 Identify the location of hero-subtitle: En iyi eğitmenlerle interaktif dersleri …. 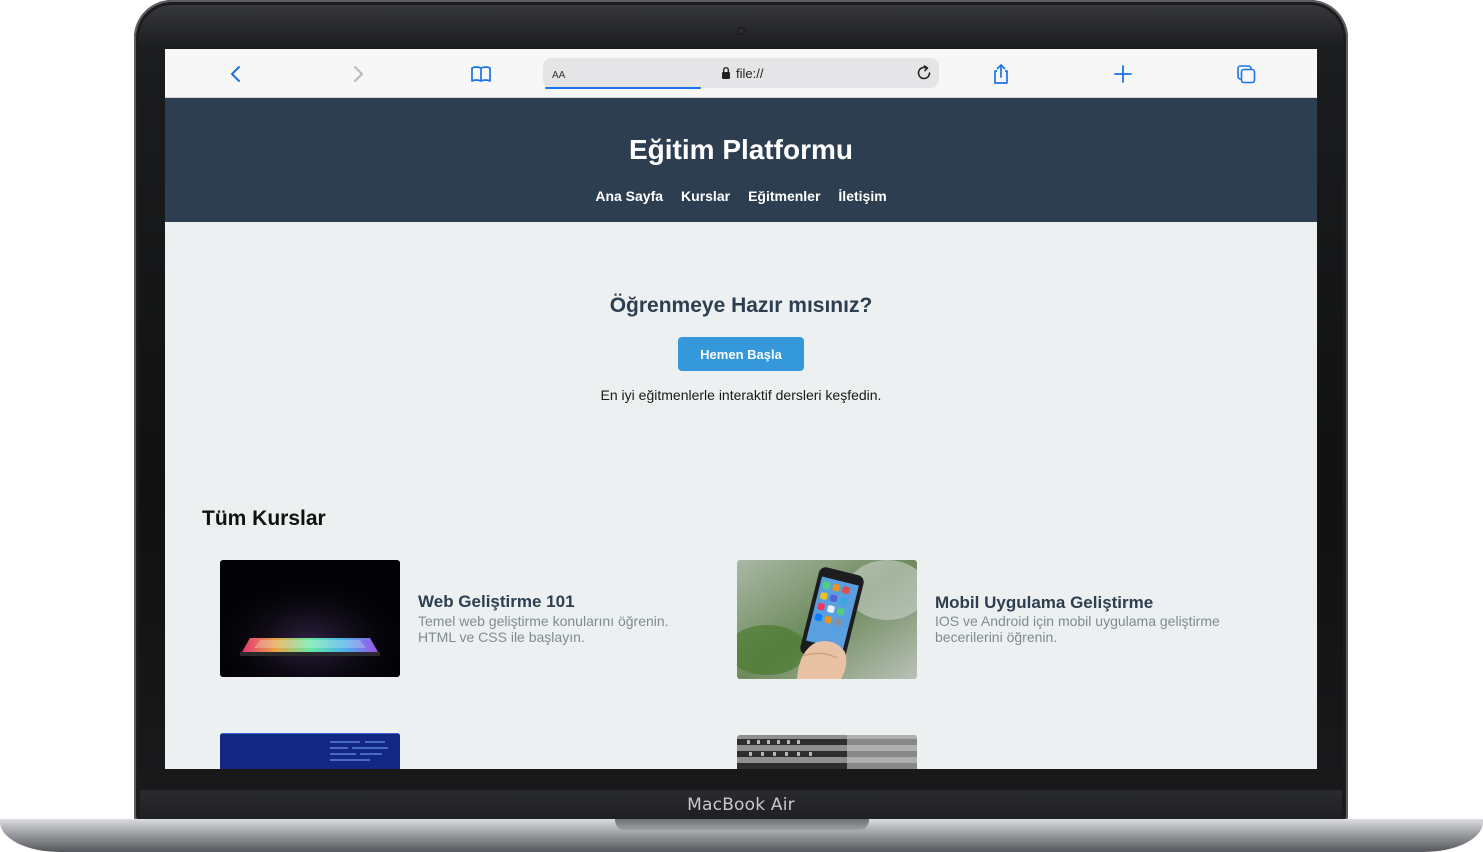
(741, 395).